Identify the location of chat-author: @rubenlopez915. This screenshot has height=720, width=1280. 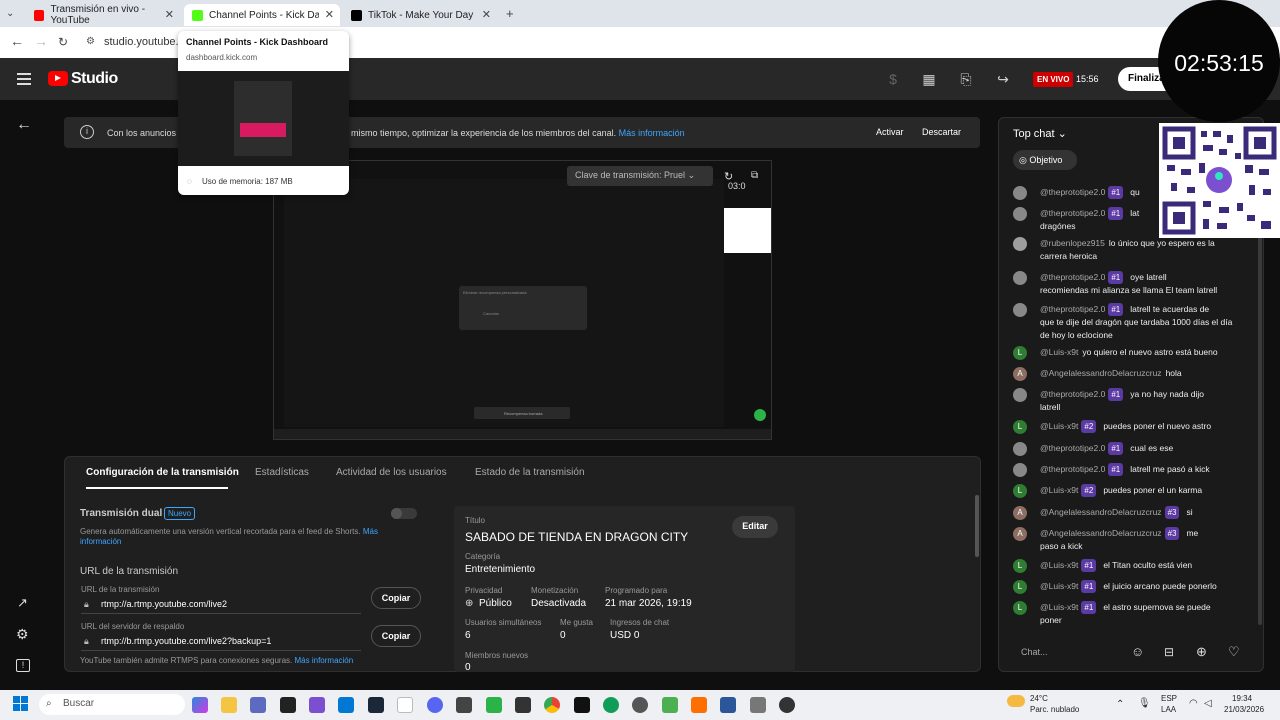
(1072, 243).